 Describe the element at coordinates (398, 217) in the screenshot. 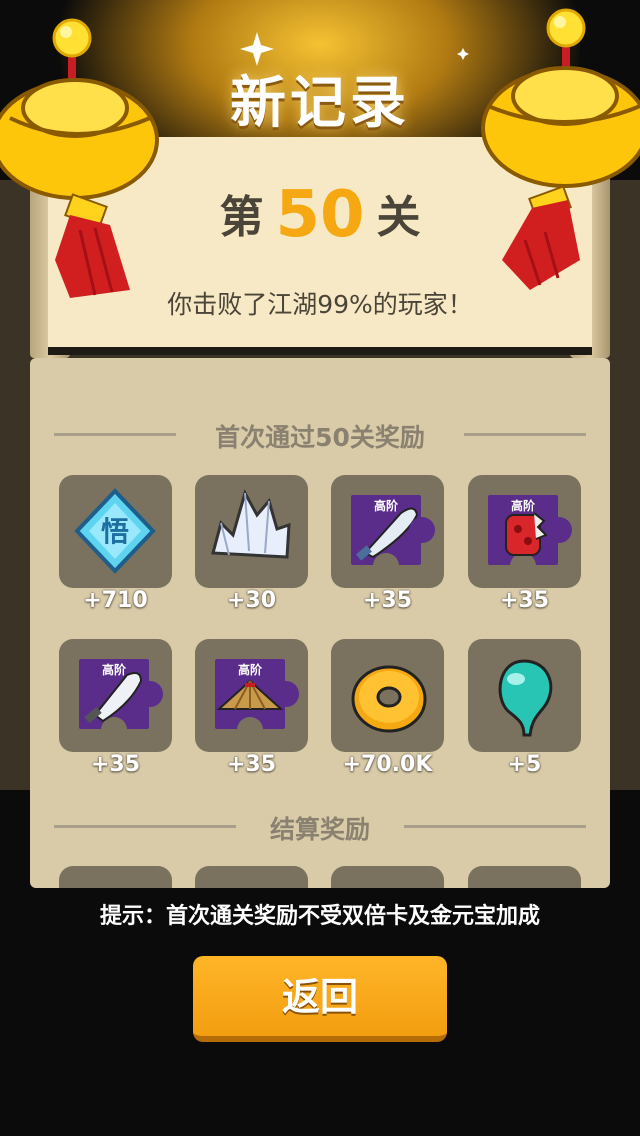

I see `record-suffix: 关` at that location.